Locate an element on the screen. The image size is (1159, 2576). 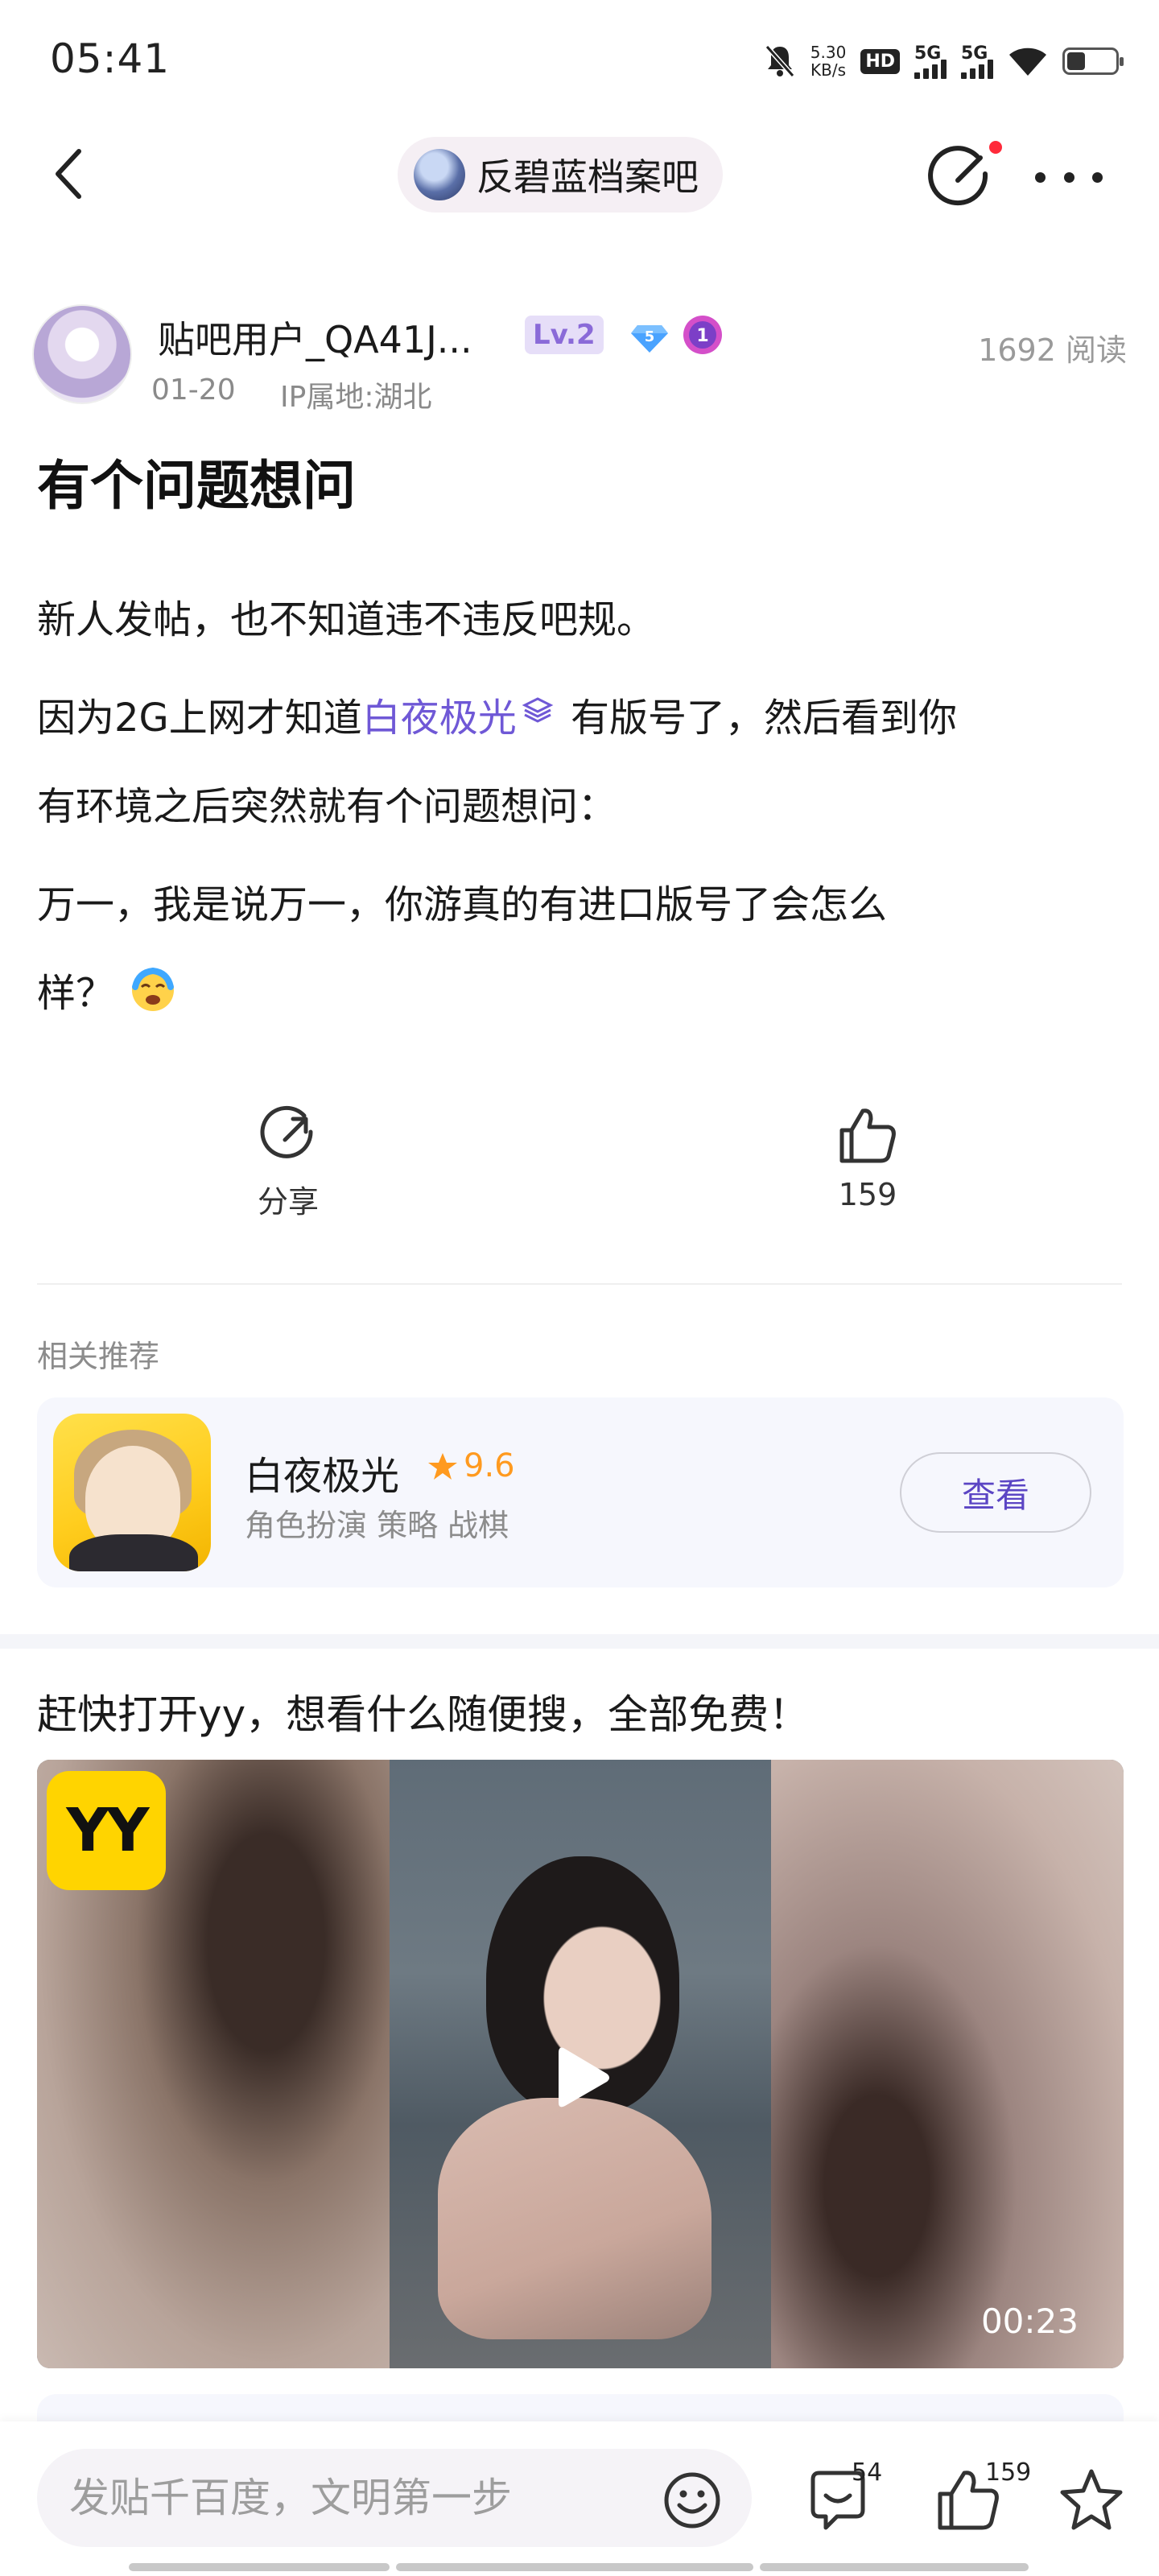
top-nav-bar: 反碧蓝档案吧 is located at coordinates (579, 173).